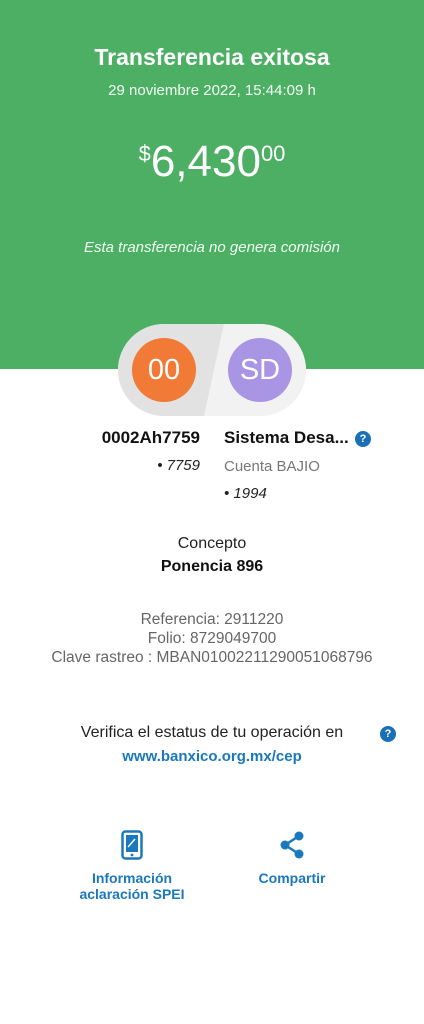  What do you see at coordinates (205, 161) in the screenshot?
I see `amount-main: 6,430` at bounding box center [205, 161].